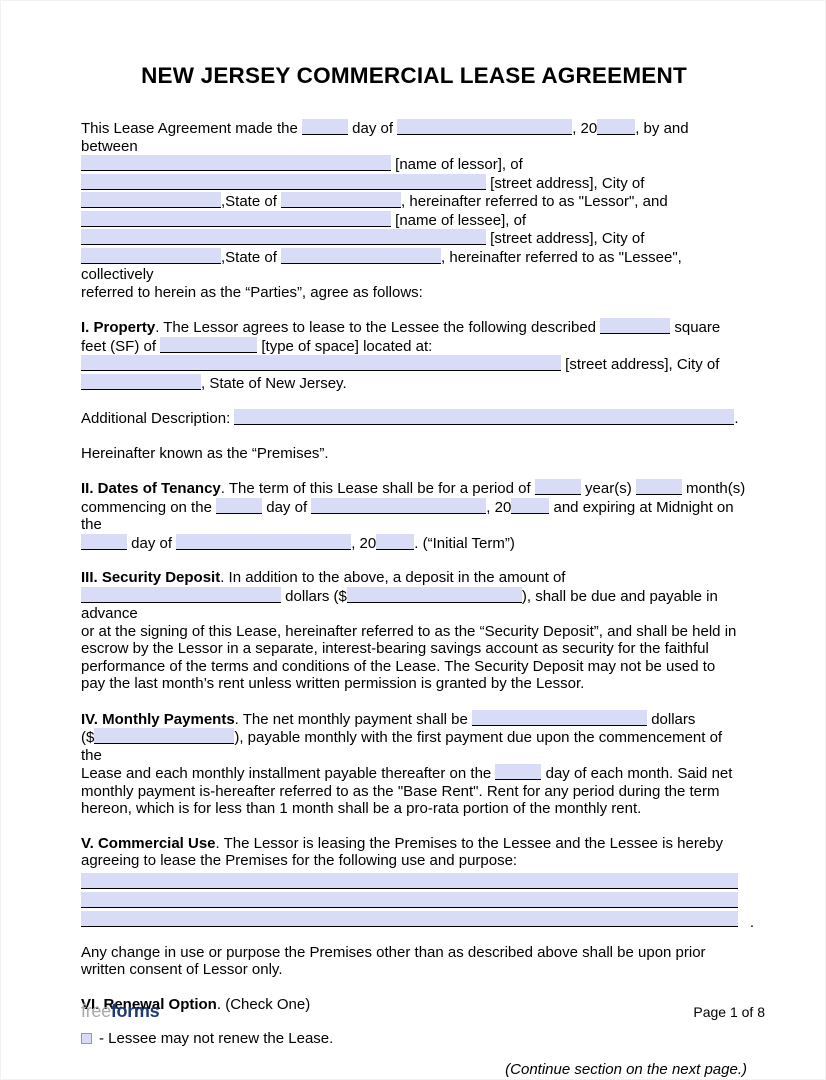  I want to click on lessee-city-field, so click(151, 255).